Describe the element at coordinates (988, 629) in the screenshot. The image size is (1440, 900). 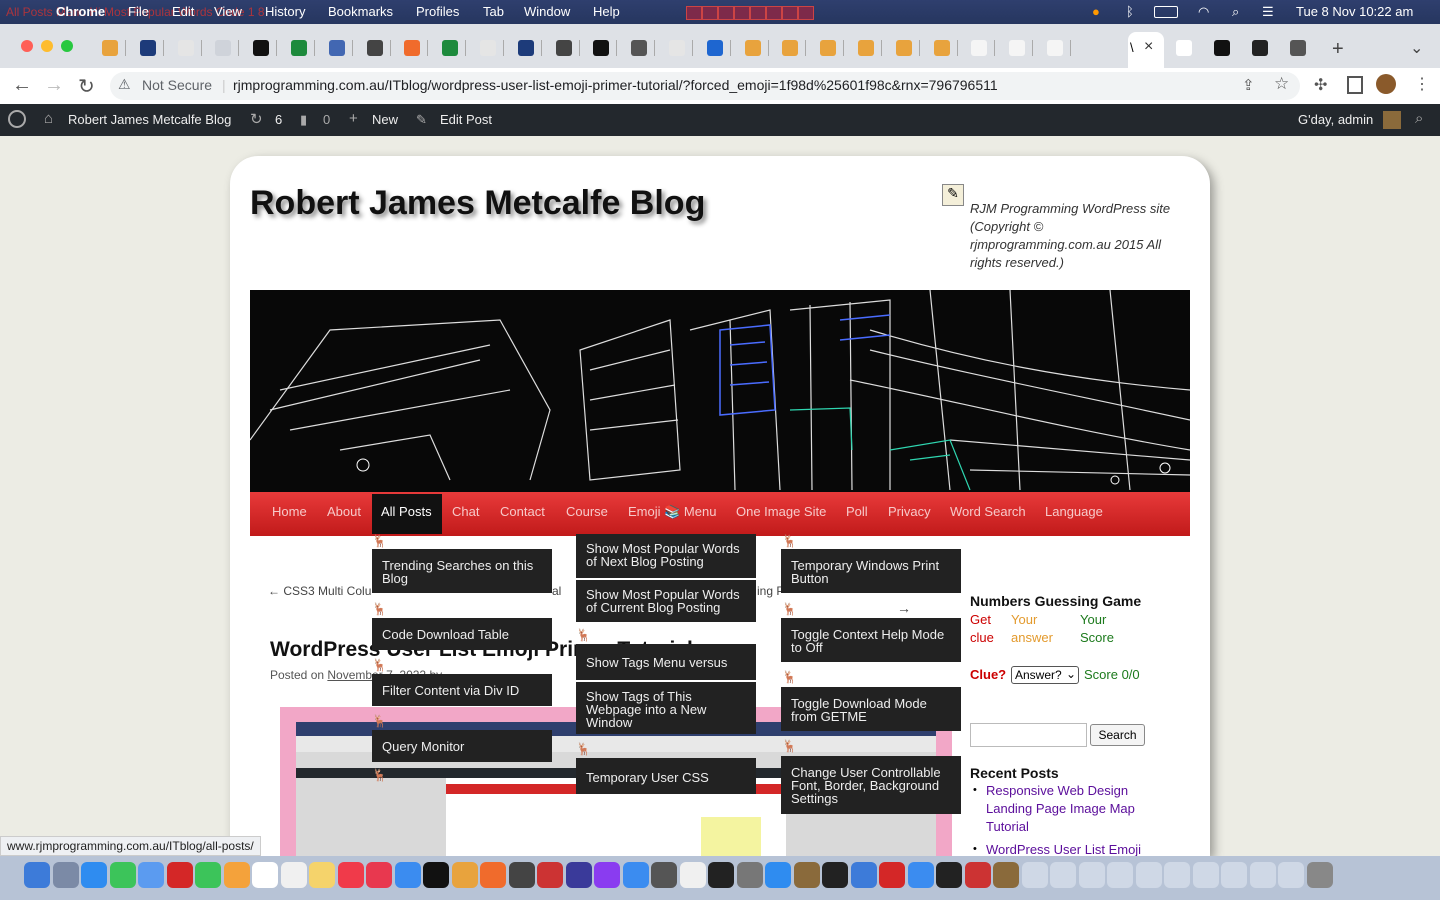
I see `get-clue-cell: Get clue` at that location.